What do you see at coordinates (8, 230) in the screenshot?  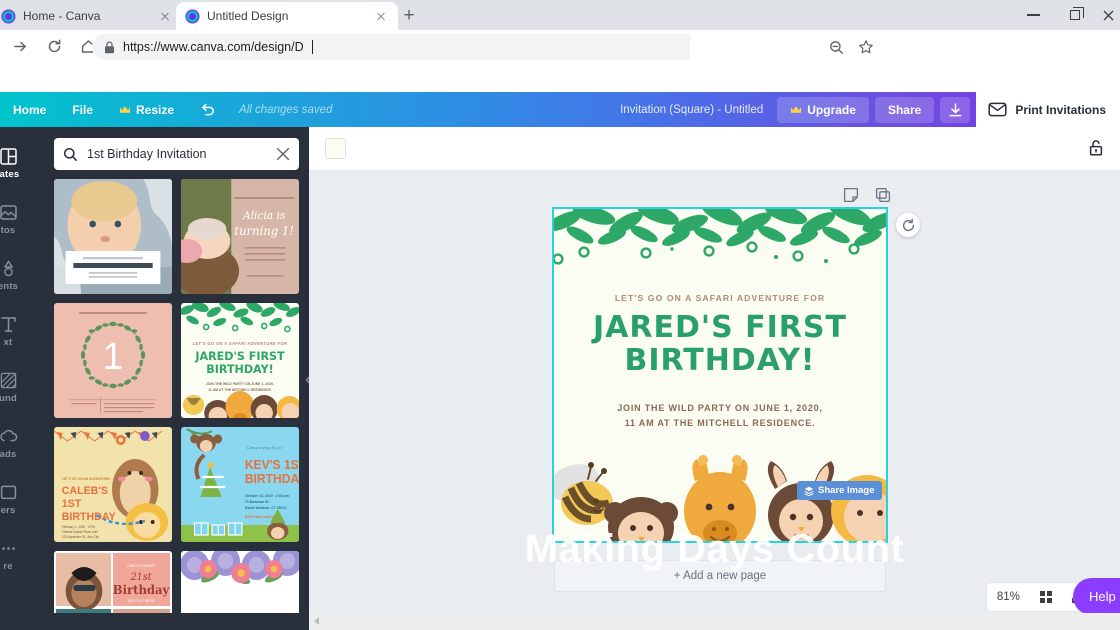 I see `sidebar-item-label: tos` at bounding box center [8, 230].